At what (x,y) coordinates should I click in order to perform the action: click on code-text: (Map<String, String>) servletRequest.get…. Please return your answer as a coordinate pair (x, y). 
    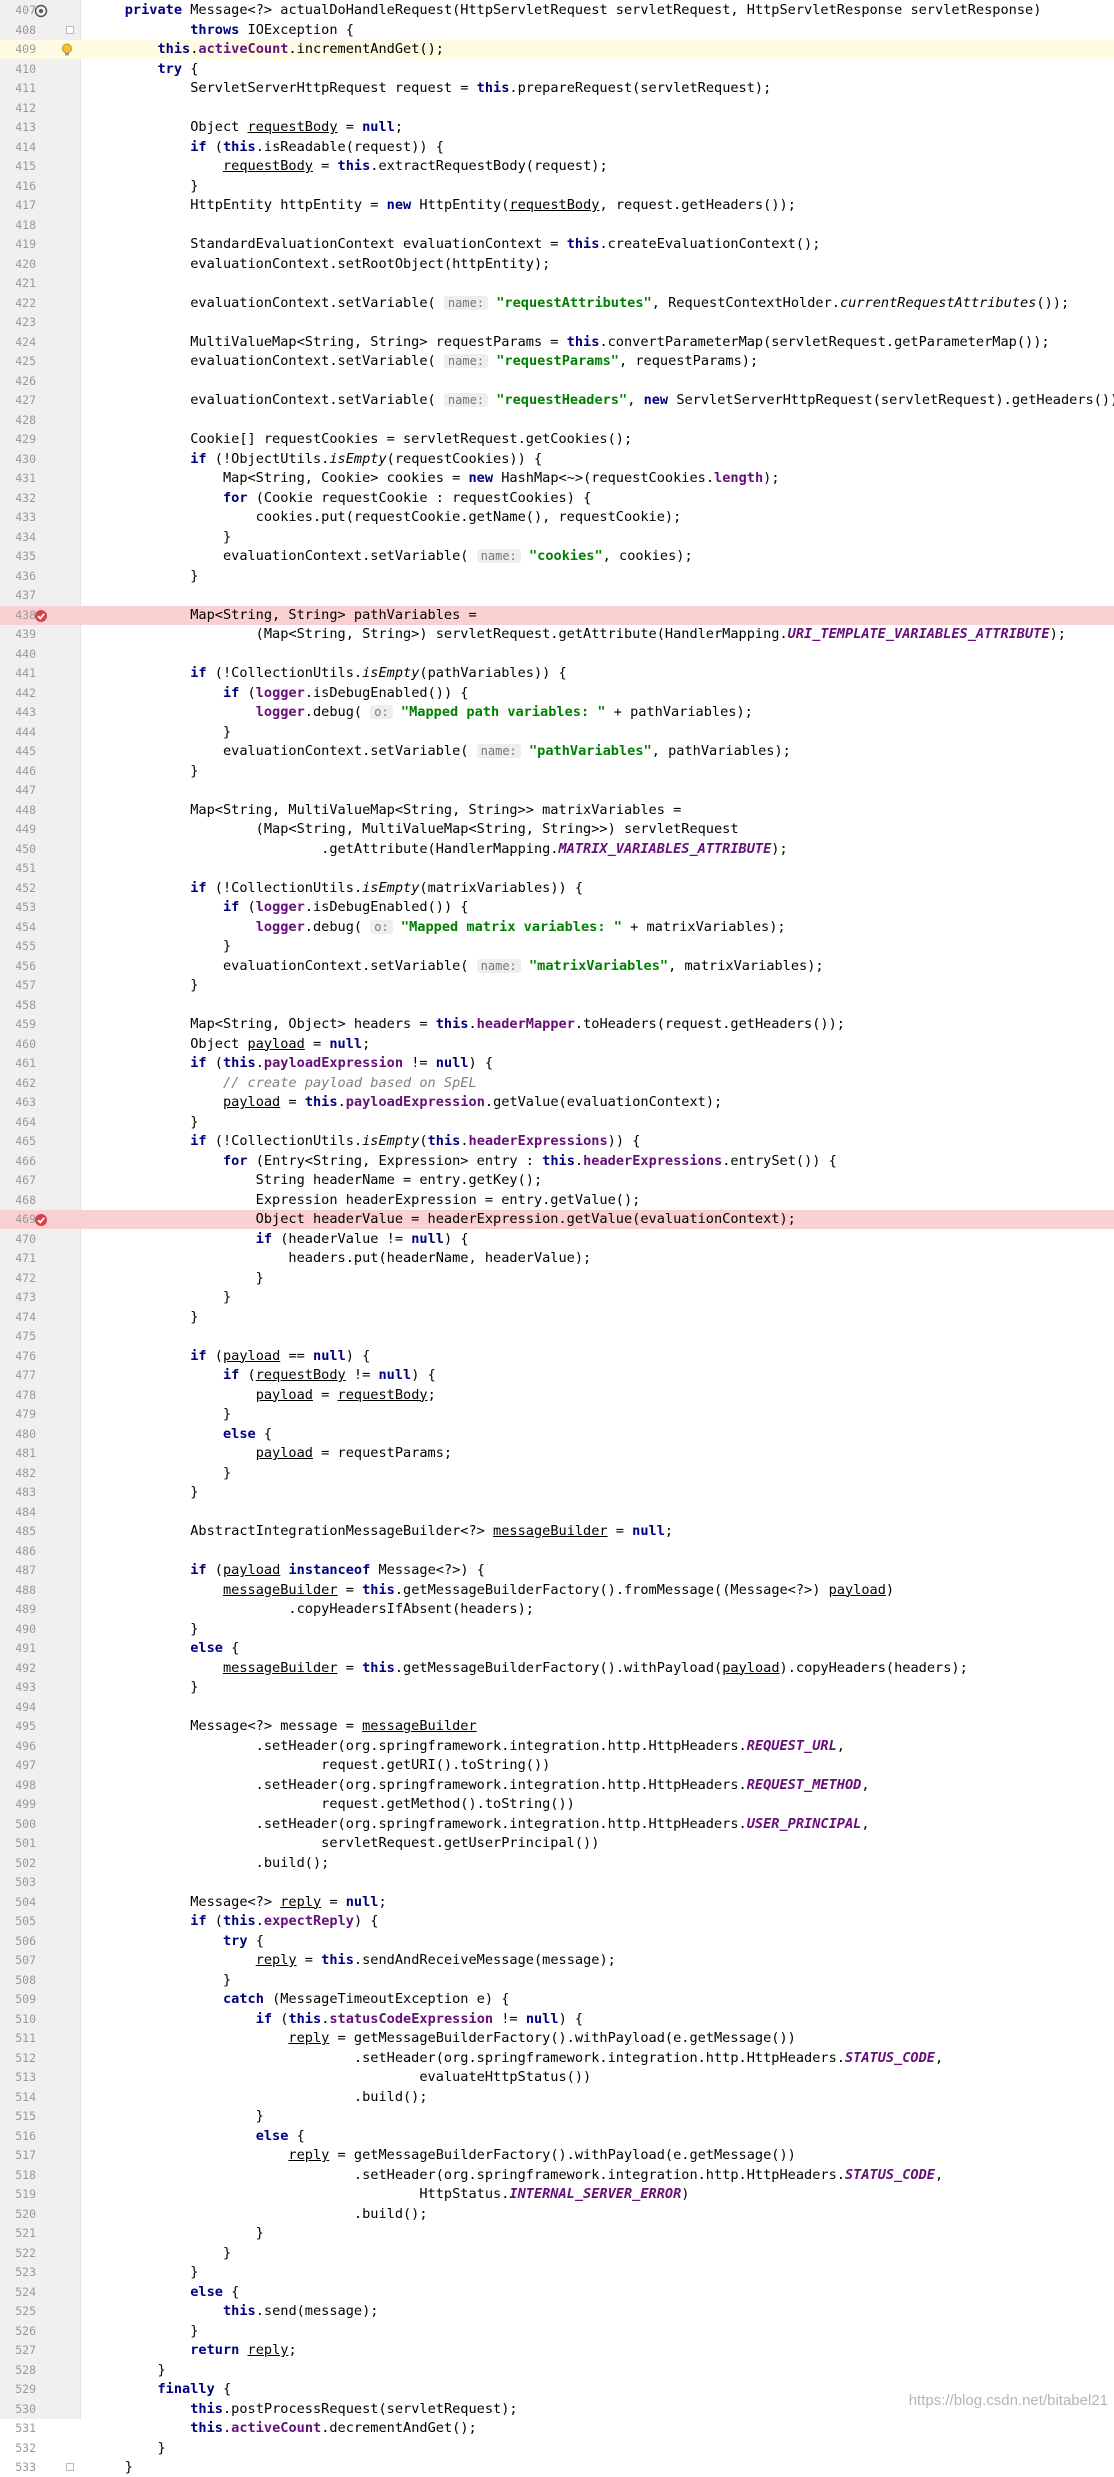
    Looking at the image, I should click on (579, 634).